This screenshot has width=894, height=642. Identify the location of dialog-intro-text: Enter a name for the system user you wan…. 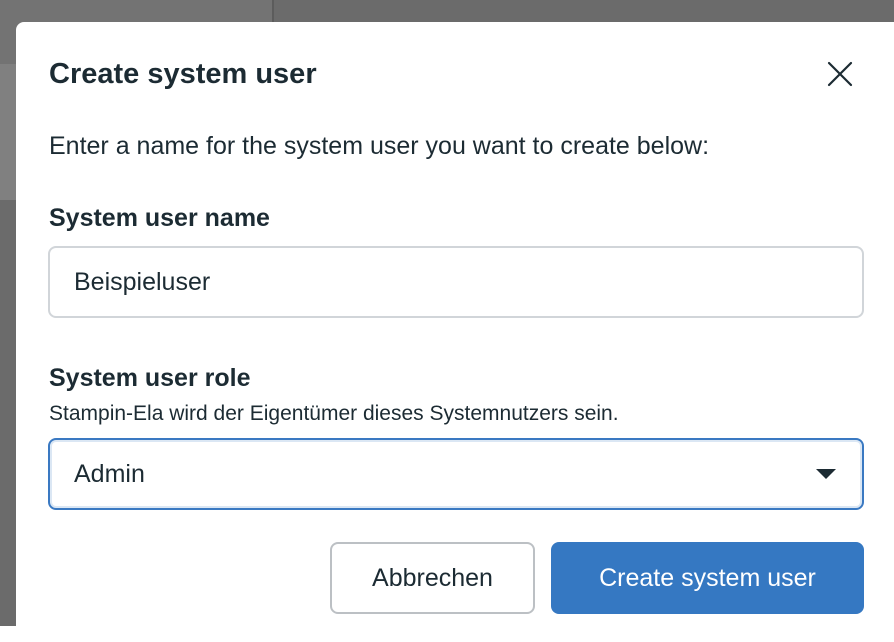
(379, 146).